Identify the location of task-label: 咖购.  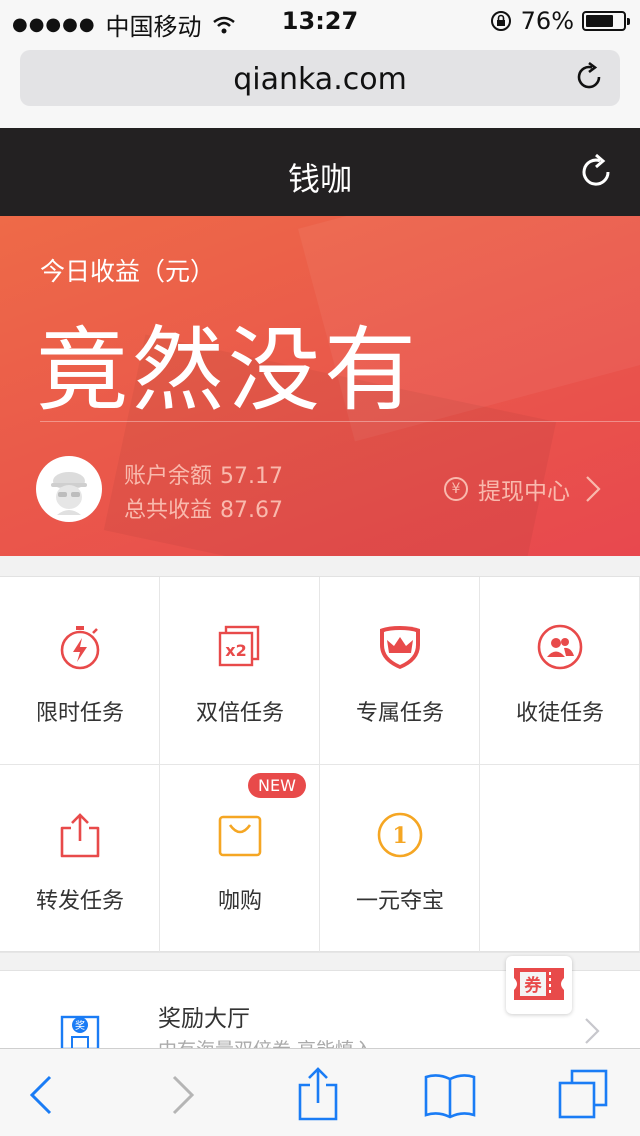
(239, 901).